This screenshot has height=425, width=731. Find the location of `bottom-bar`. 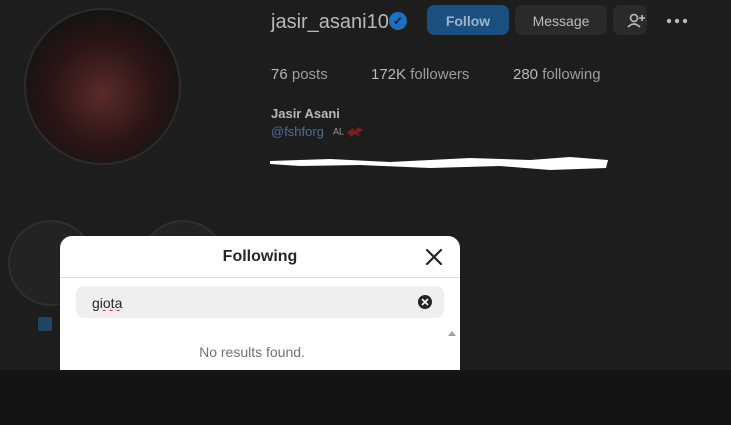

bottom-bar is located at coordinates (365, 397).